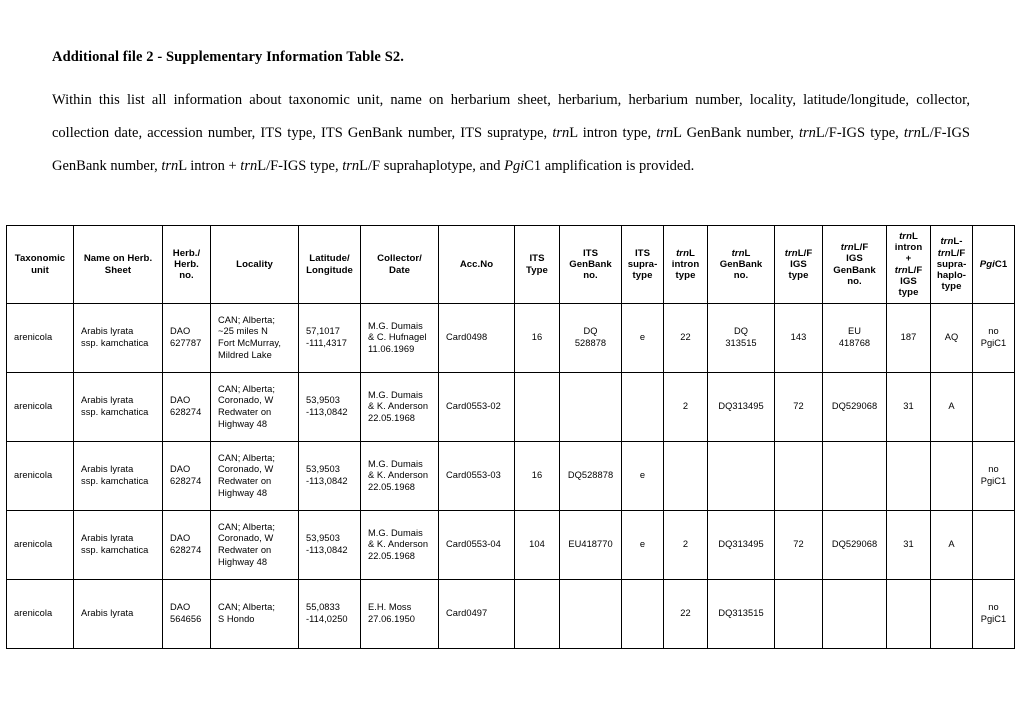  Describe the element at coordinates (399, 259) in the screenshot. I see `column-header-line: Collector/` at that location.